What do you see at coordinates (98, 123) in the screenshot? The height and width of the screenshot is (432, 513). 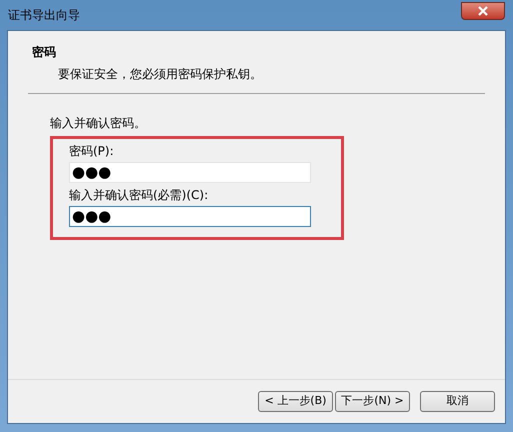 I see `instruction-text: 输入并确认密码。` at bounding box center [98, 123].